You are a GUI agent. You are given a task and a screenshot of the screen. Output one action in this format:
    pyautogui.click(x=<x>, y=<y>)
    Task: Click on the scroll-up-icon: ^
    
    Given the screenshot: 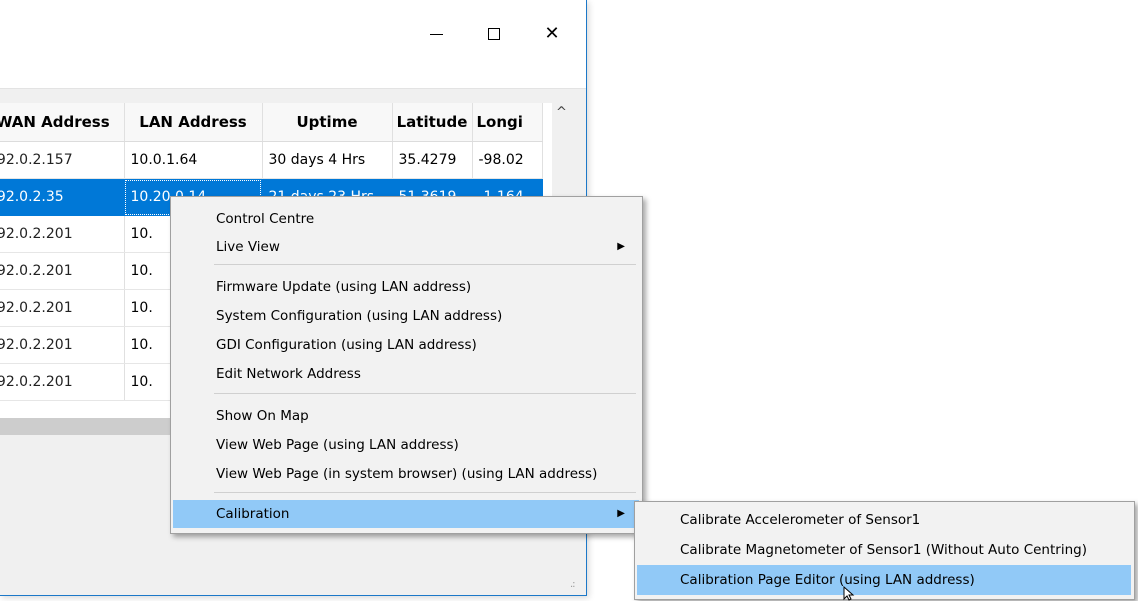 What is the action you would take?
    pyautogui.click(x=561, y=112)
    